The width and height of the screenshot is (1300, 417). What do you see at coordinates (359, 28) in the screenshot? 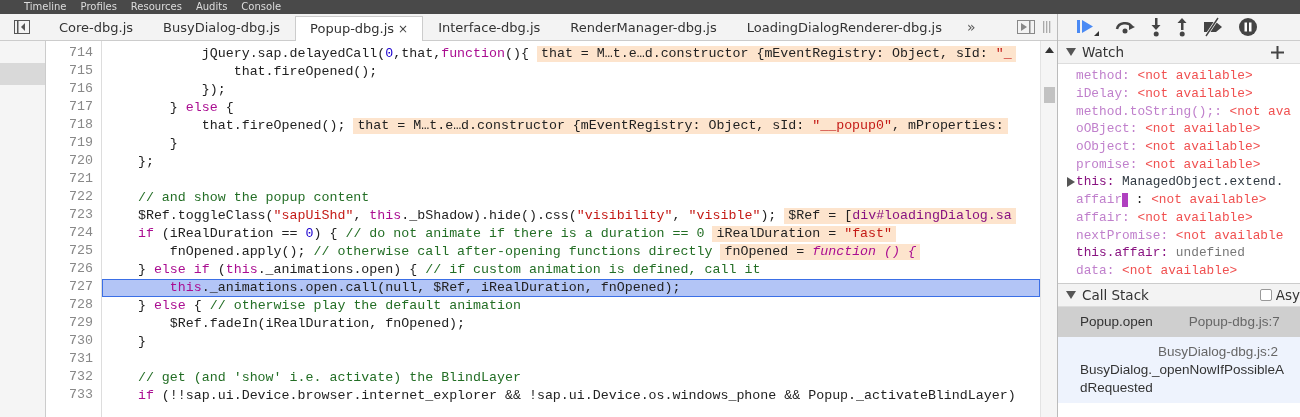
I see `file-tab: Popup-dbg.js ×` at bounding box center [359, 28].